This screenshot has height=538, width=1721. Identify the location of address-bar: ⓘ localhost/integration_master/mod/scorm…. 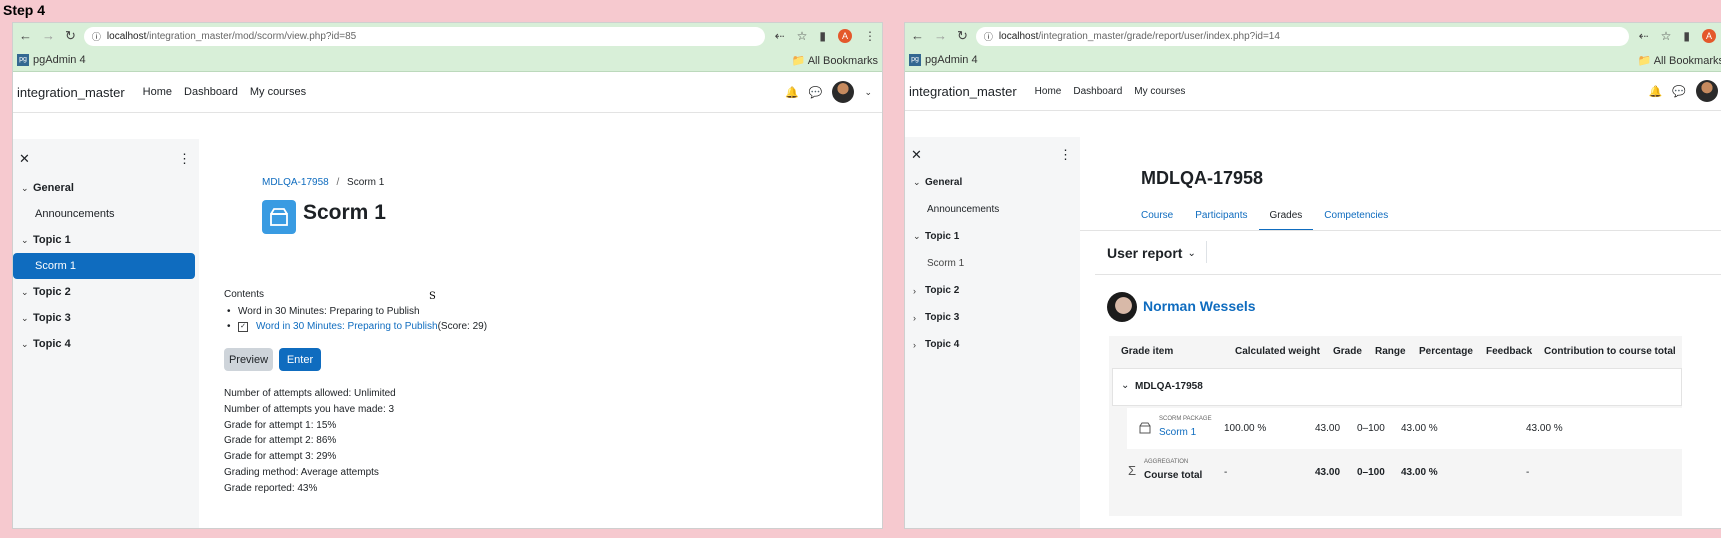
(424, 36).